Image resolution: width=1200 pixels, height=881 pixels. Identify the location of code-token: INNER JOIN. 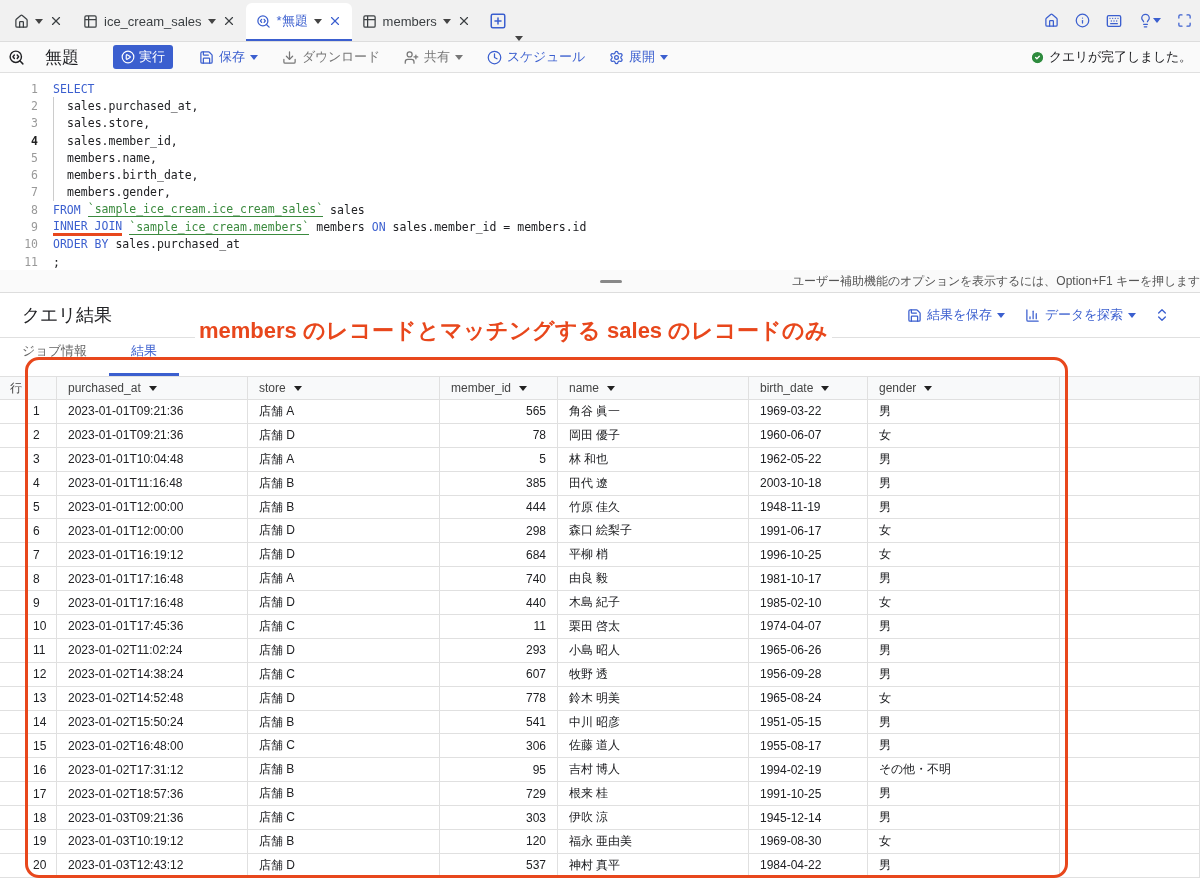
(88, 227).